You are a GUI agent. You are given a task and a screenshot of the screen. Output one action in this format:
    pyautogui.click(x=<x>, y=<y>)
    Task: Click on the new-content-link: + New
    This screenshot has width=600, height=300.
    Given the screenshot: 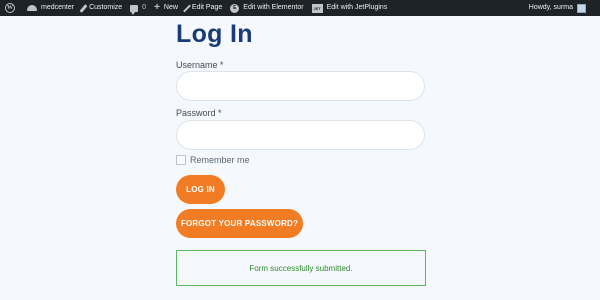 What is the action you would take?
    pyautogui.click(x=166, y=8)
    